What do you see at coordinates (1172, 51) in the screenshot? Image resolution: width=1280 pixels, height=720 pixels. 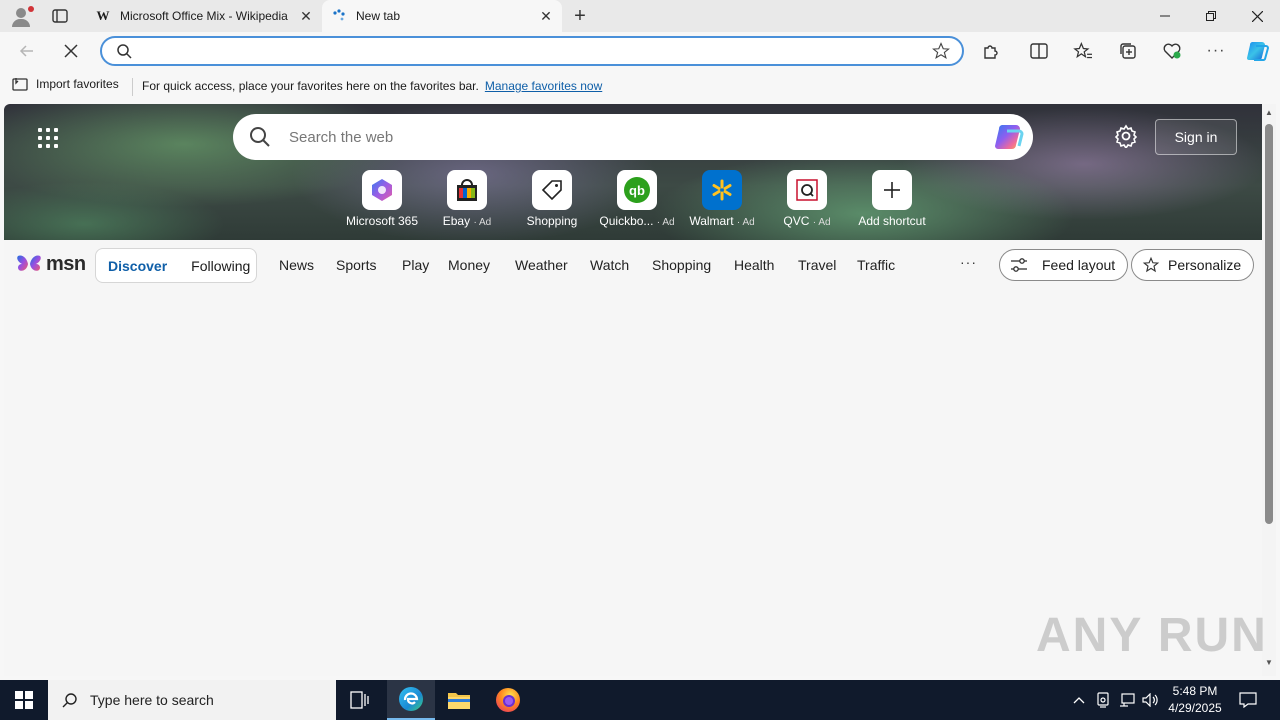 I see `browser-essentials-button` at bounding box center [1172, 51].